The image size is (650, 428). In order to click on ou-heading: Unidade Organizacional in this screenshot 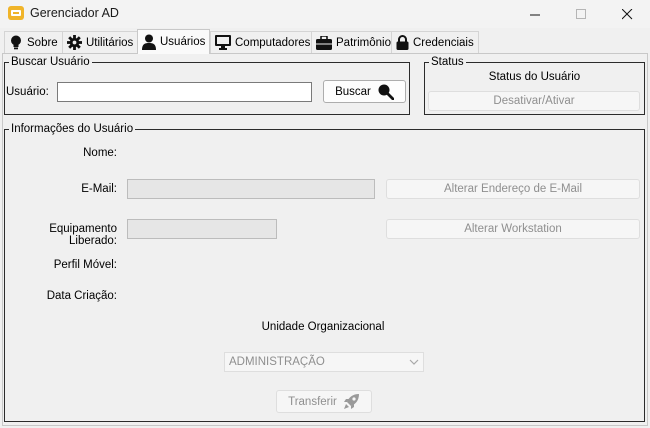, I will do `click(323, 327)`.